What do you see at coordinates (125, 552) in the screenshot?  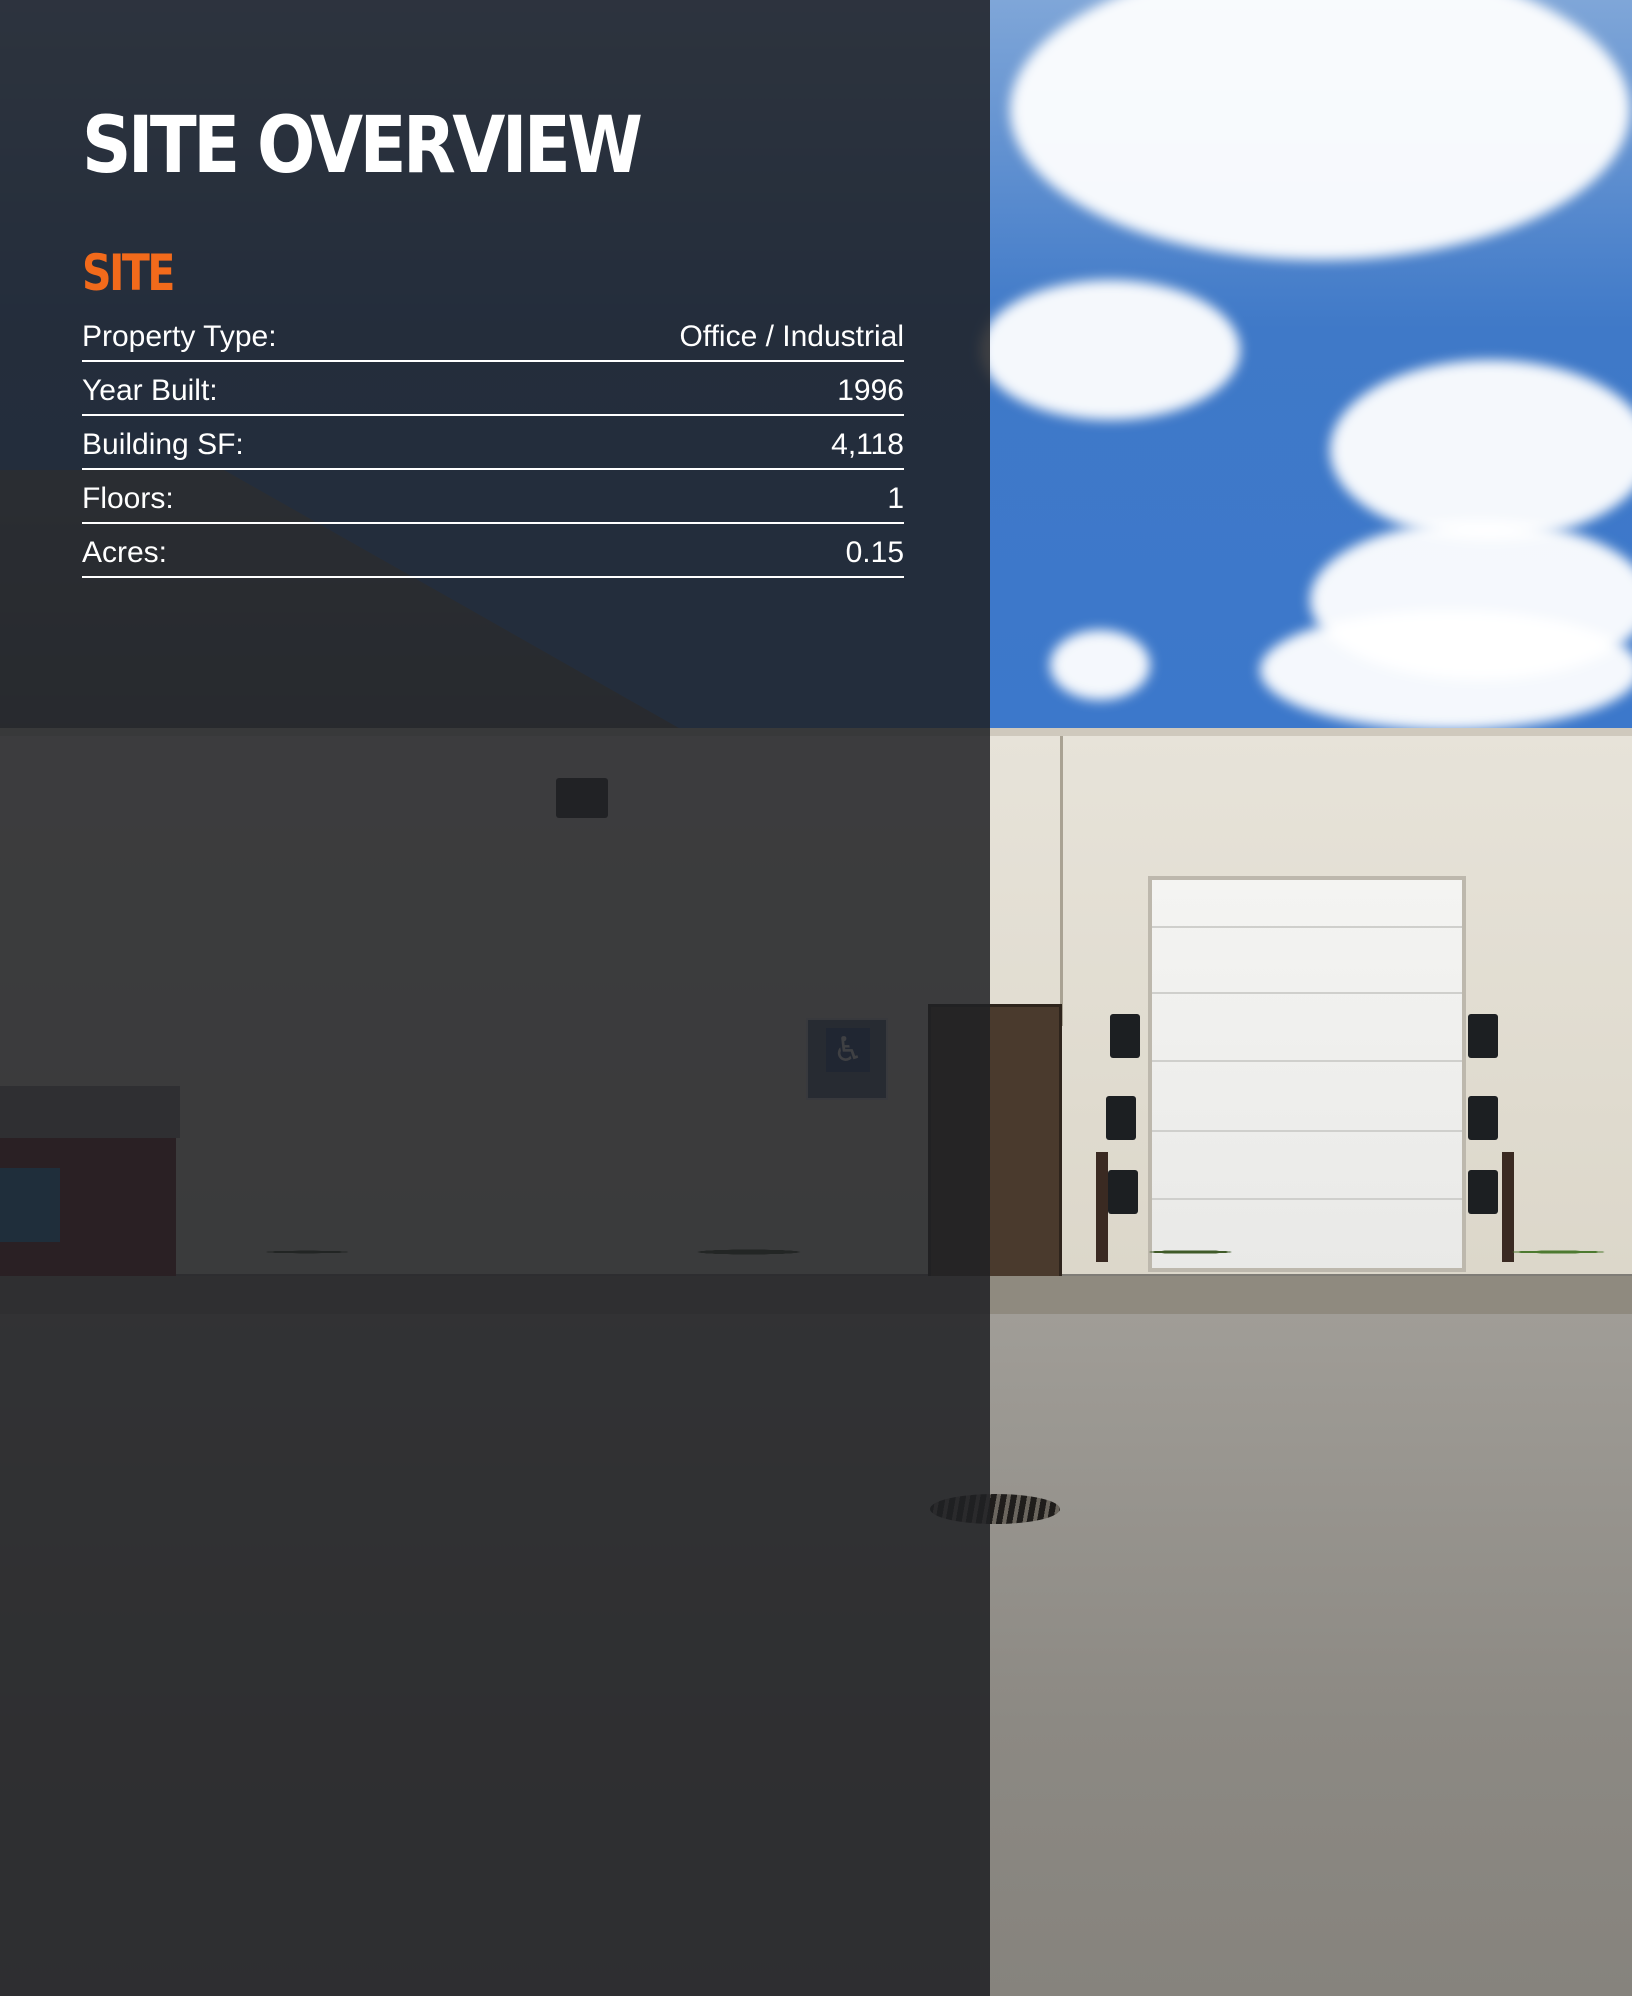 I see `spec-label: Acres:` at bounding box center [125, 552].